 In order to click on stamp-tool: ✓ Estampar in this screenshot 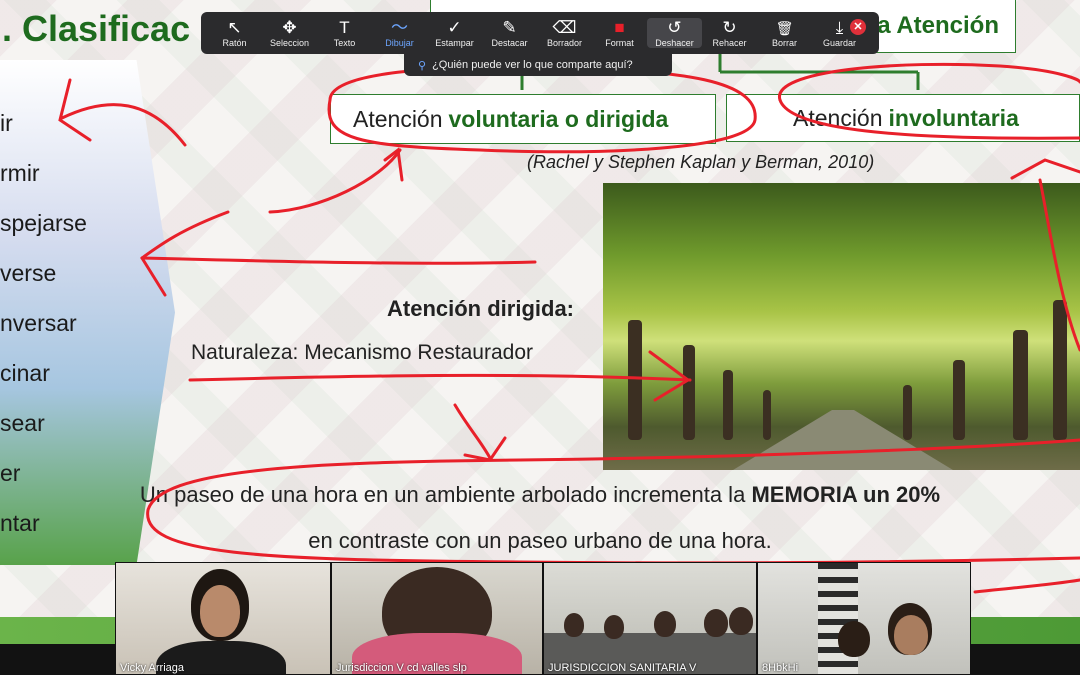, I will do `click(454, 33)`.